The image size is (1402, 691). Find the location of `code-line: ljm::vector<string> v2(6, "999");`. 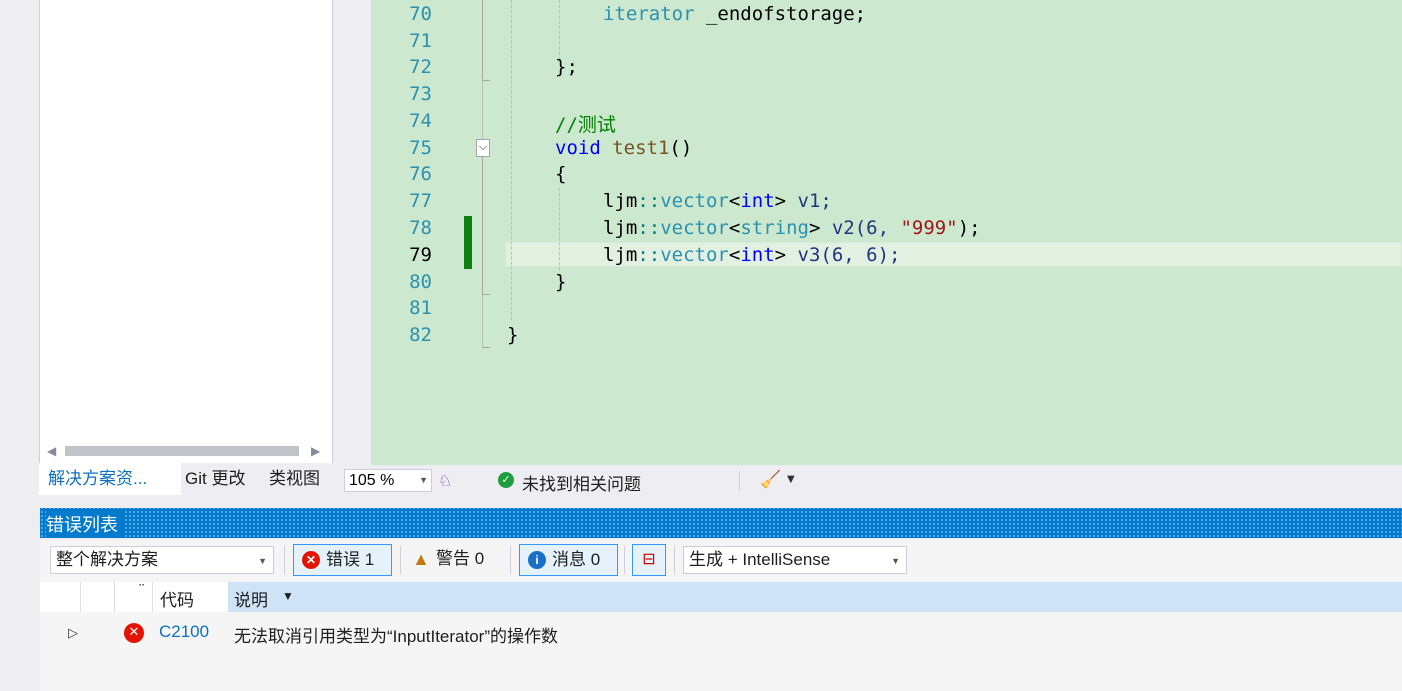

code-line: ljm::vector<string> v2(6, "999"); is located at coordinates (792, 228).